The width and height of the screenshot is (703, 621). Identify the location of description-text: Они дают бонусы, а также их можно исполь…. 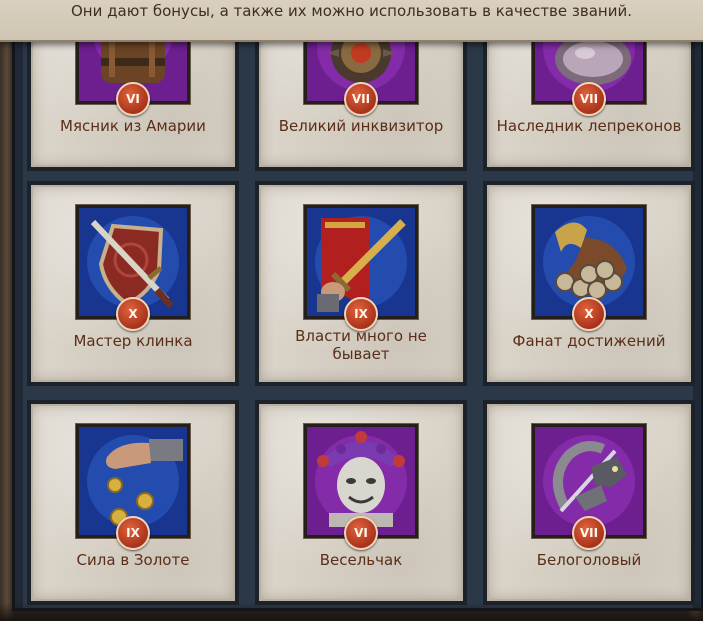
(351, 11).